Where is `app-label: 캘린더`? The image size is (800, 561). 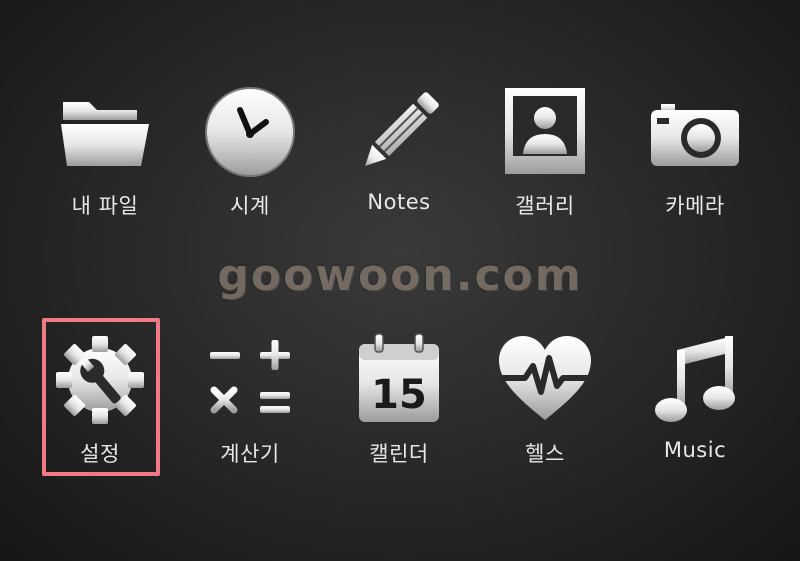
app-label: 캘린더 is located at coordinates (399, 454).